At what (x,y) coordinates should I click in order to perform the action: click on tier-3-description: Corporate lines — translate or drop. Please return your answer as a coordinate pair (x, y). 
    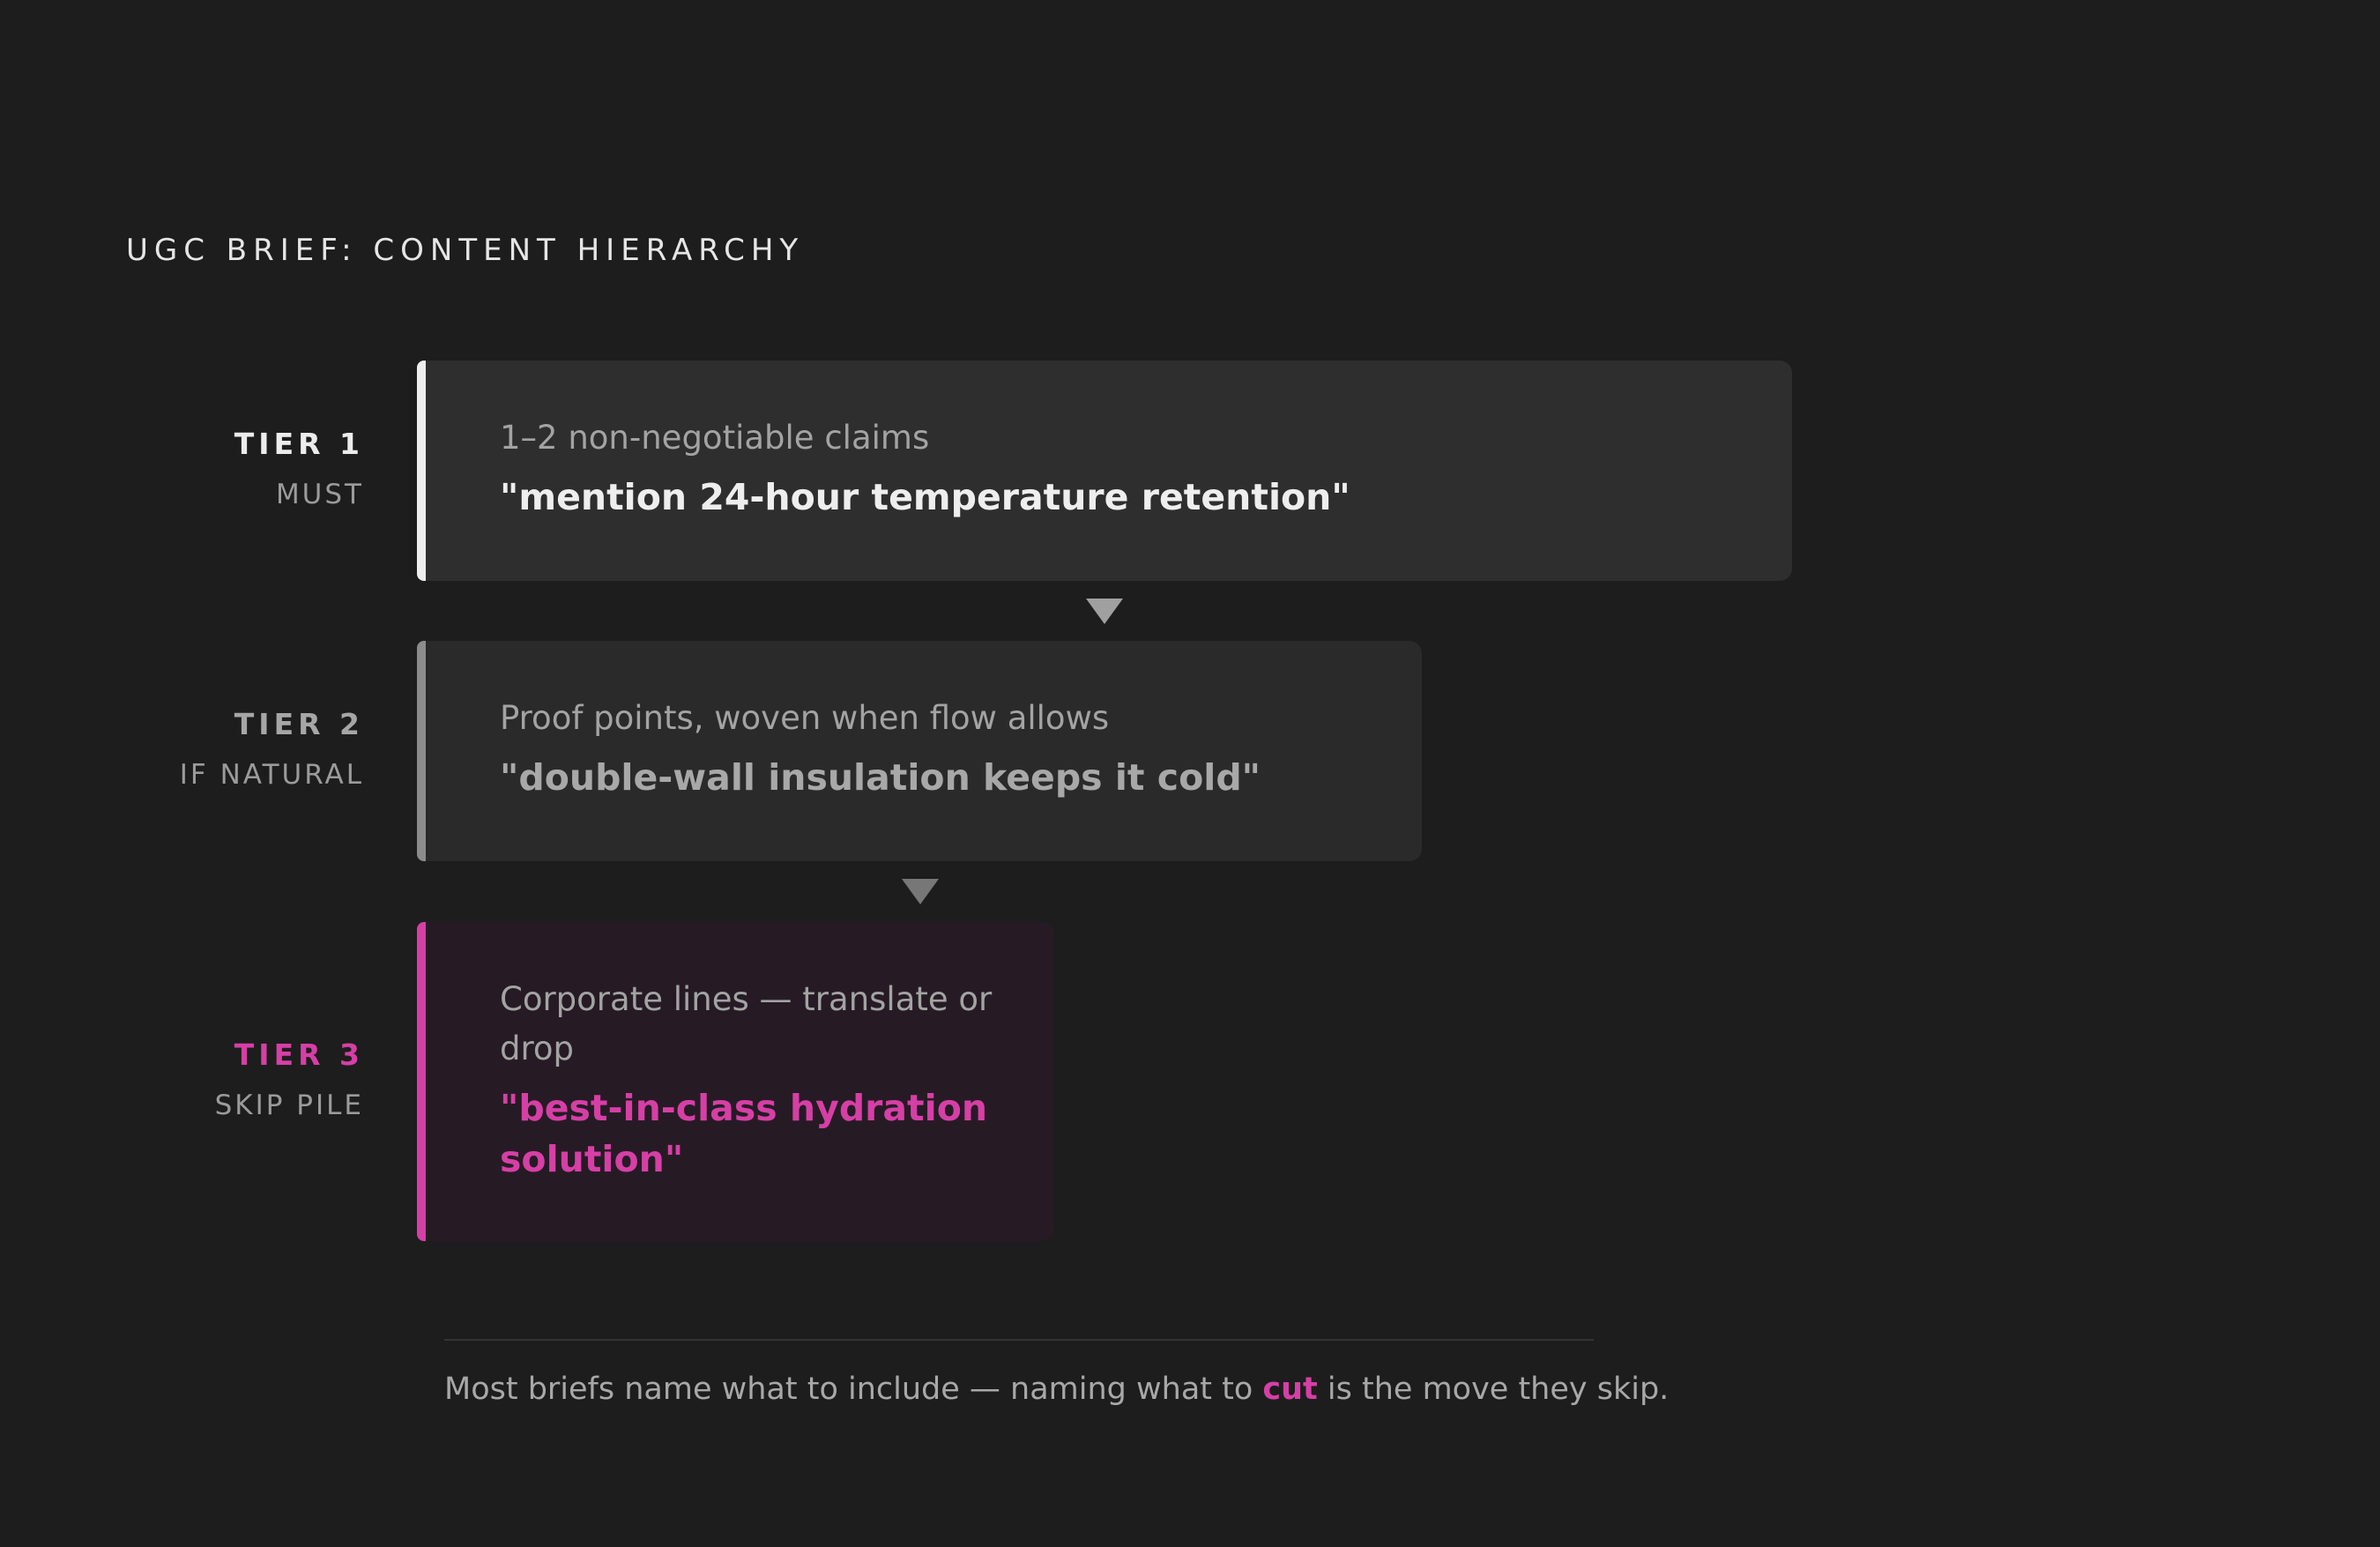
    Looking at the image, I should click on (746, 1023).